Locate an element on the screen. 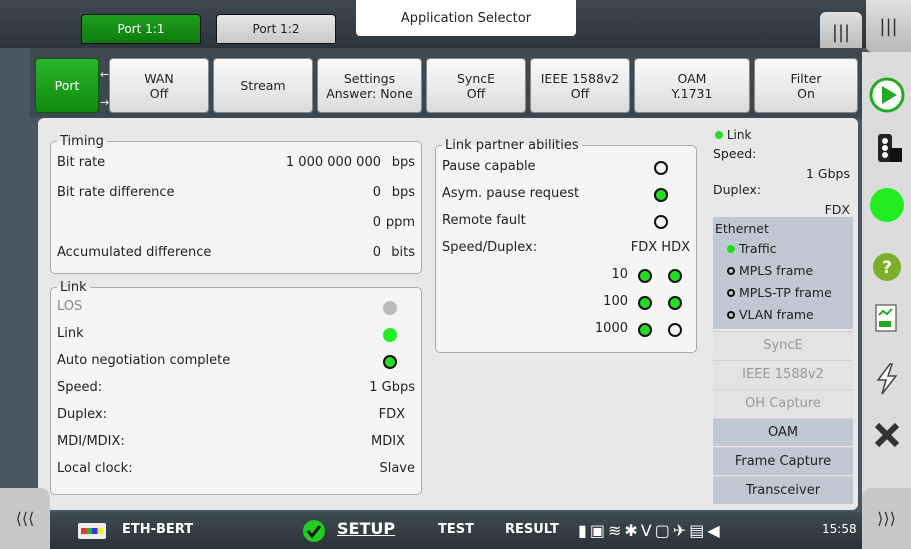 This screenshot has height=549, width=911. right-toolbar: ? is located at coordinates (886, 282).